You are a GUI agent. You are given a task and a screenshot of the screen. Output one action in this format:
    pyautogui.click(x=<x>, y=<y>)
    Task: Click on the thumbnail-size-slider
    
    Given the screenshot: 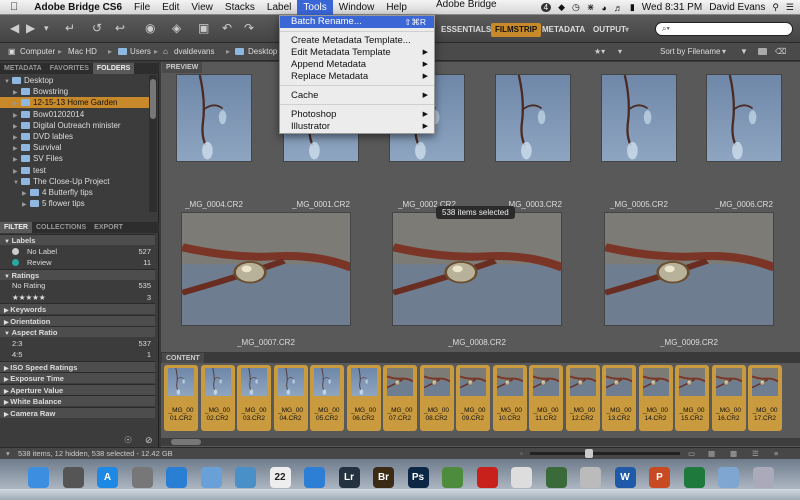 What is the action you would take?
    pyautogui.click(x=605, y=453)
    